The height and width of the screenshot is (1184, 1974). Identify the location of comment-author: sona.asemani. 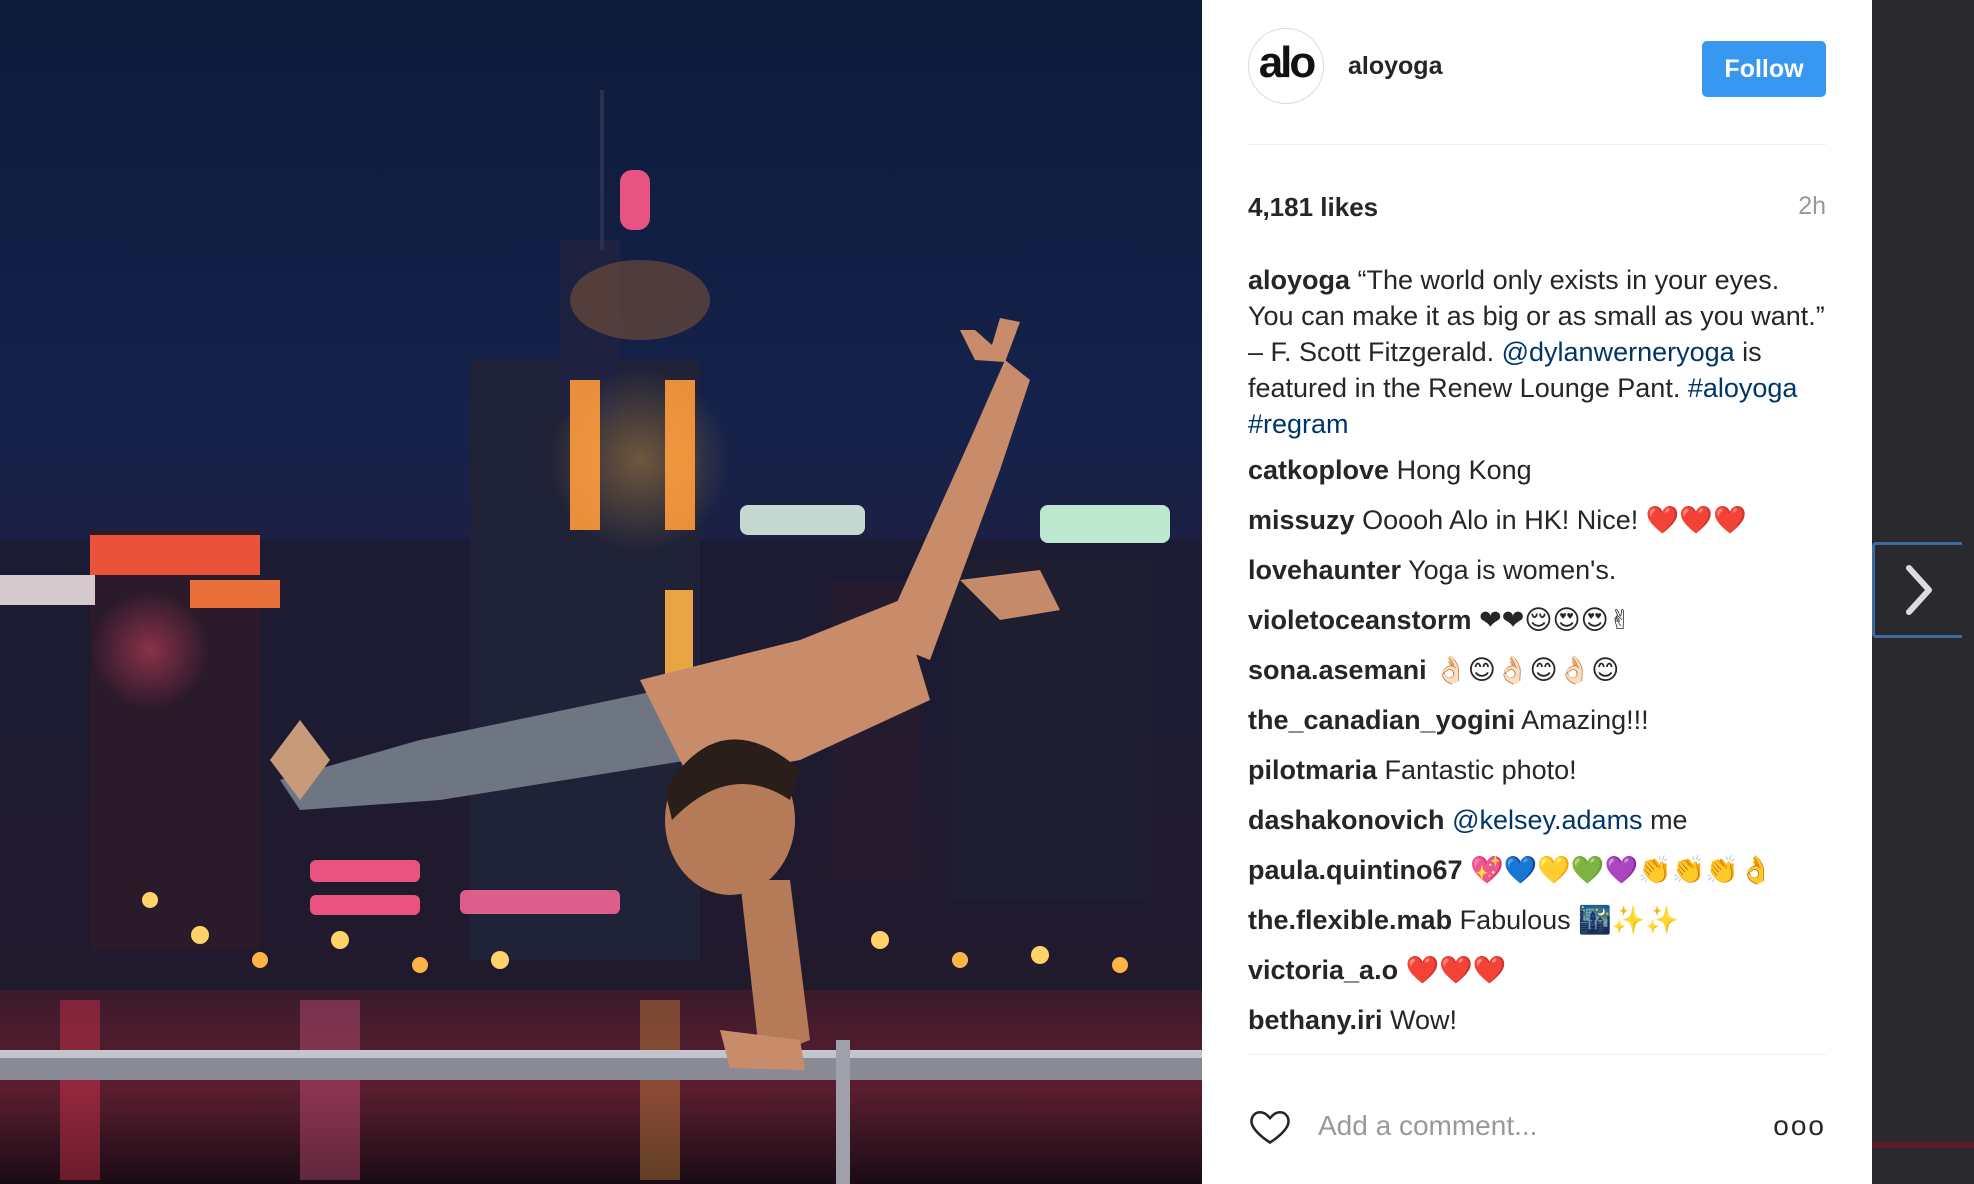
(1337, 670).